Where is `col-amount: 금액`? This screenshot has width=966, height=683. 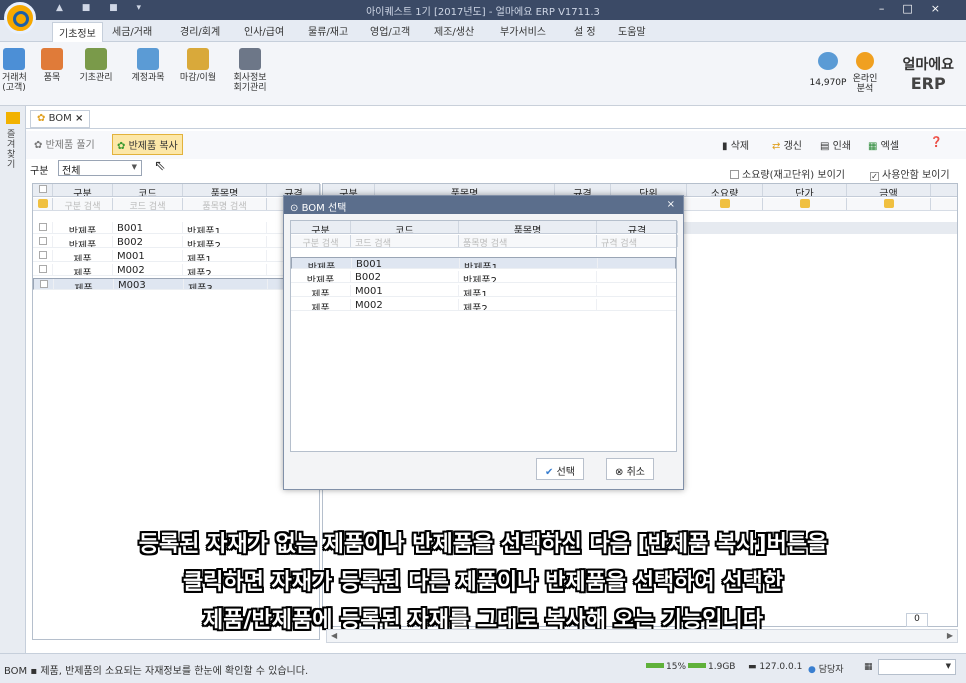 col-amount: 금액 is located at coordinates (889, 190).